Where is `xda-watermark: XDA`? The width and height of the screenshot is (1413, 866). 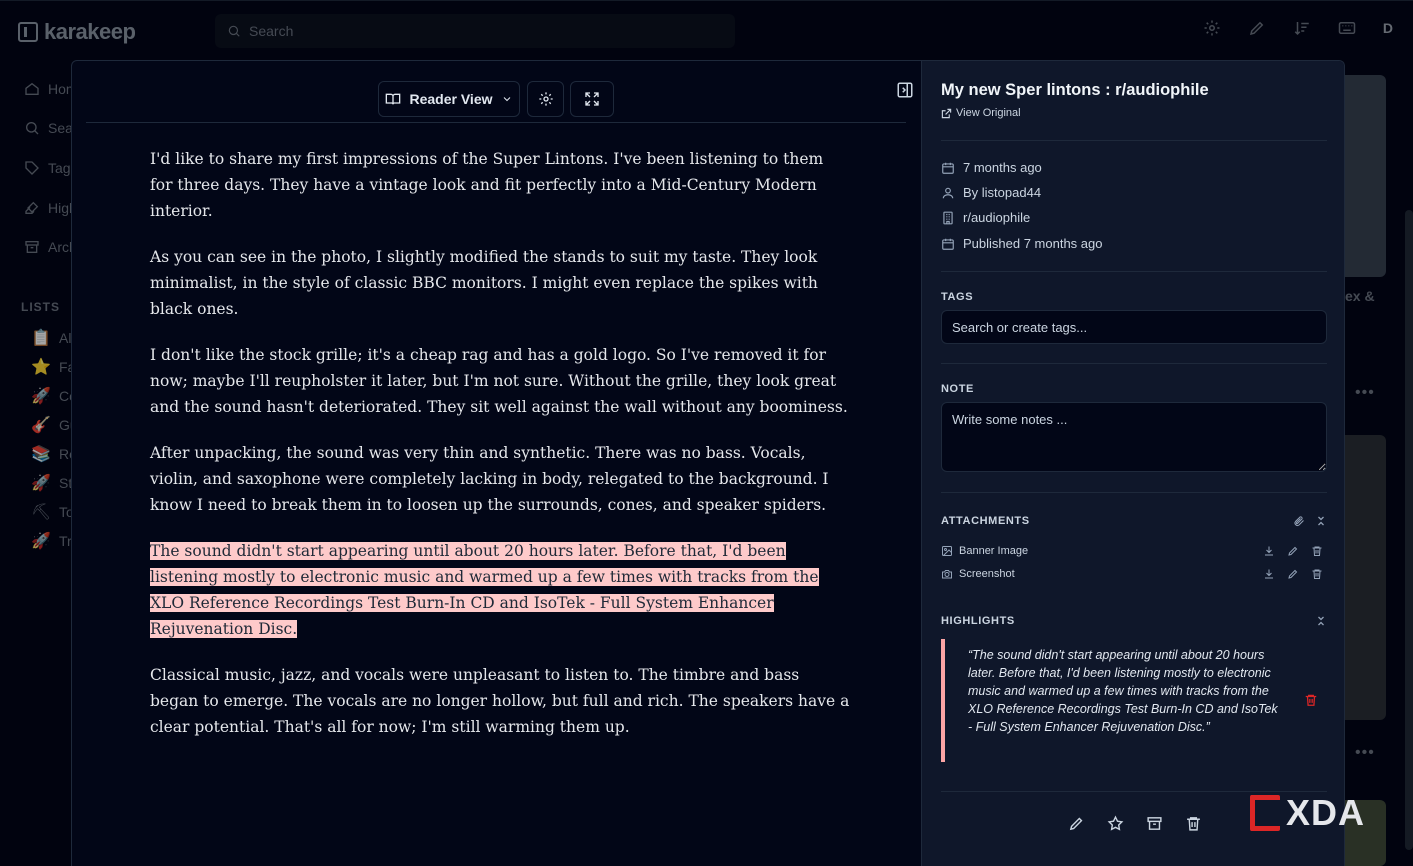
xda-watermark: XDA is located at coordinates (1307, 813).